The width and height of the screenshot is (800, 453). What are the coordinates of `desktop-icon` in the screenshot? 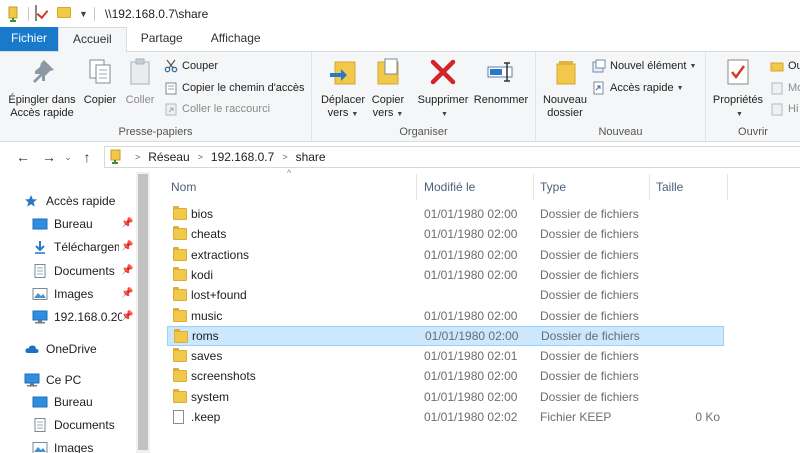 It's located at (40, 224).